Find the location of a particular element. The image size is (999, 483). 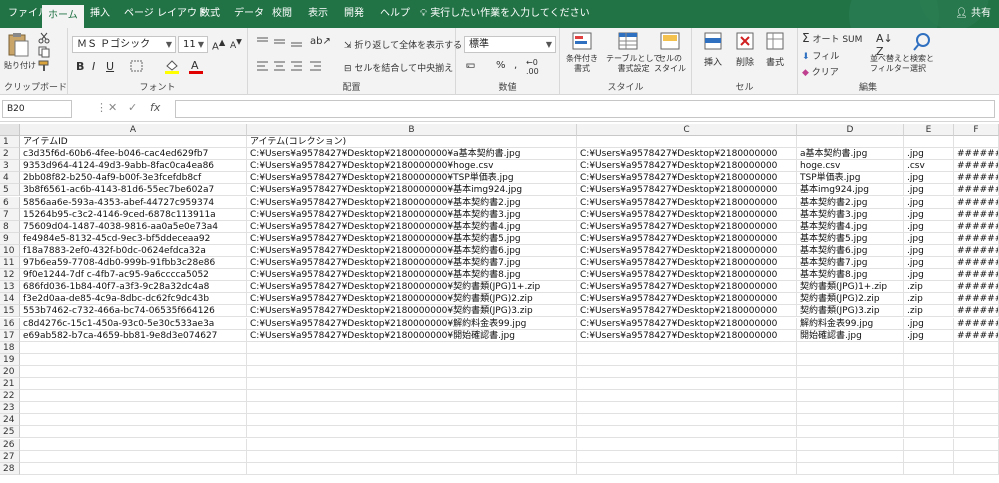

cell-a13: 686fd036-1b84-40f7-a3f3-9c28a32dc4a8 is located at coordinates (133, 287).